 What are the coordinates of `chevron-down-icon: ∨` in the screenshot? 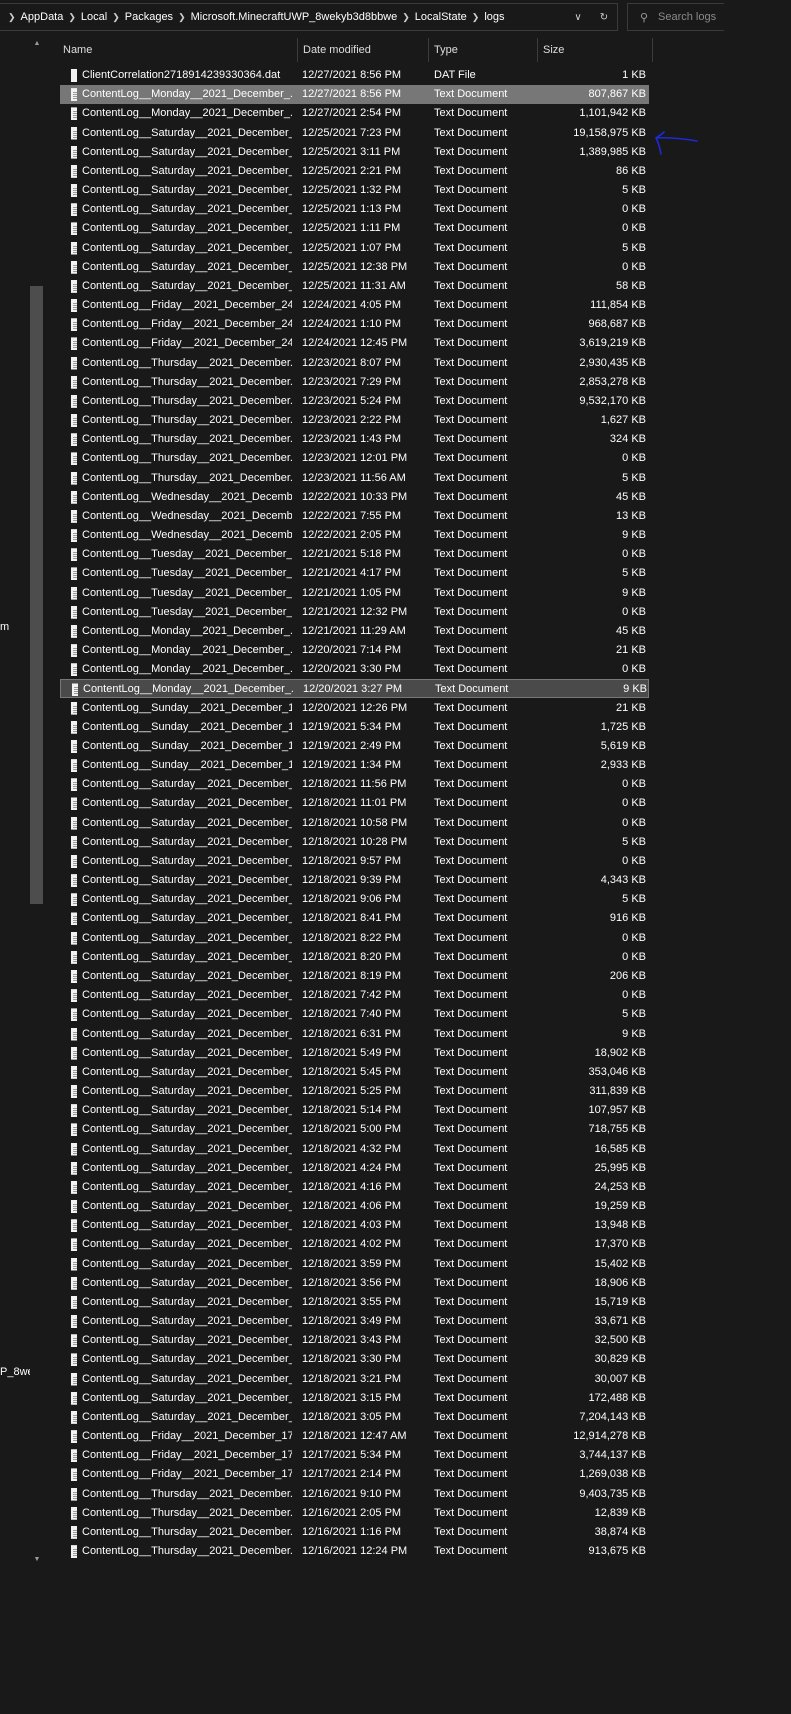 It's located at (578, 17).